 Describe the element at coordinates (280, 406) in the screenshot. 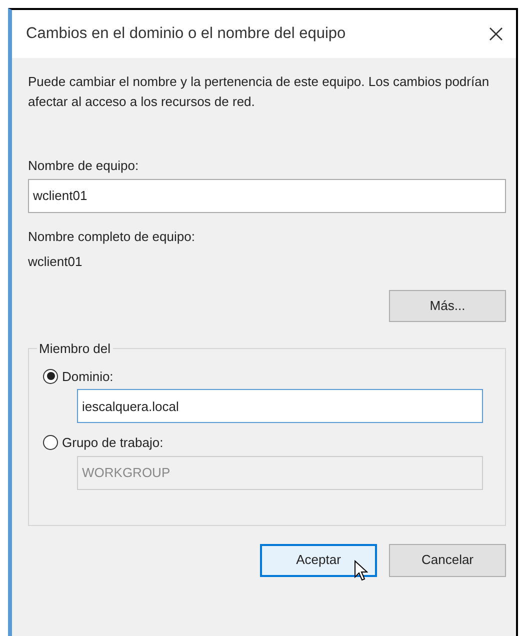

I see `text-field: iescalquera.local` at that location.